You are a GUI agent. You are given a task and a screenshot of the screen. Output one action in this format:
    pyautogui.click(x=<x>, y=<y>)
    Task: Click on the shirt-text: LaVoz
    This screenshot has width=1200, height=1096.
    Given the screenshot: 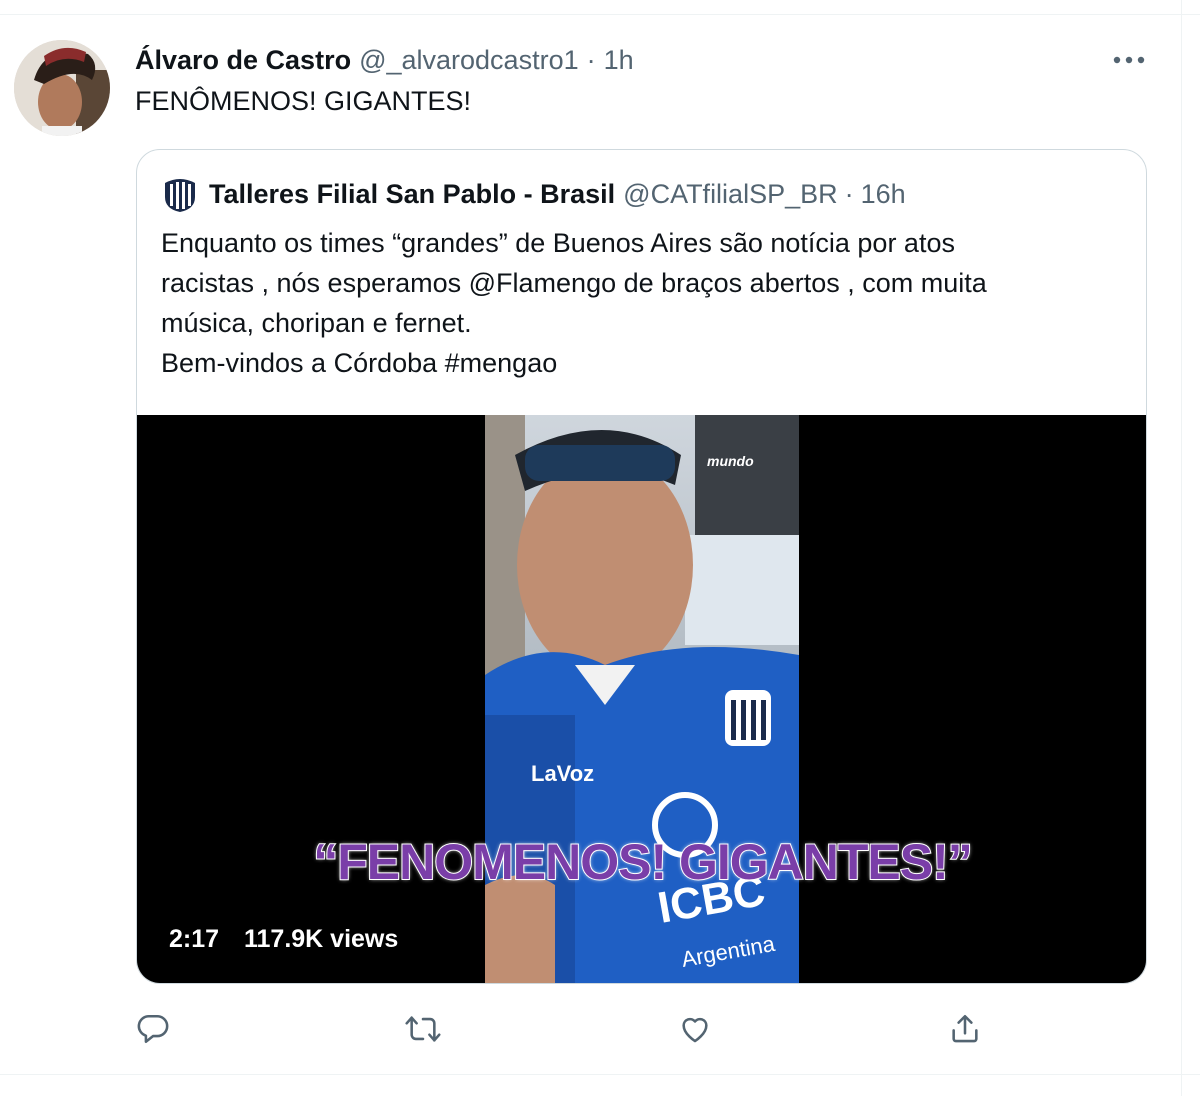 What is the action you would take?
    pyautogui.click(x=562, y=773)
    